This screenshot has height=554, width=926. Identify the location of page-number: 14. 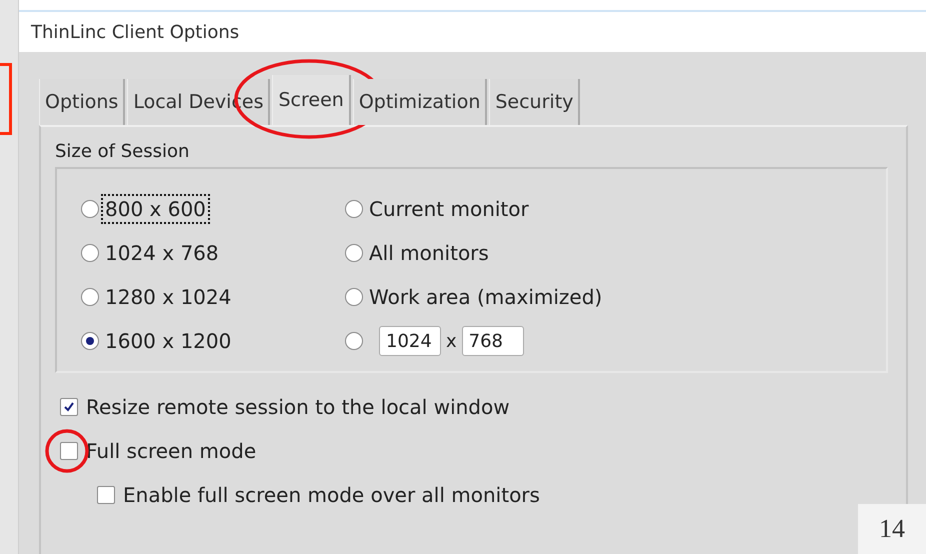
(892, 529).